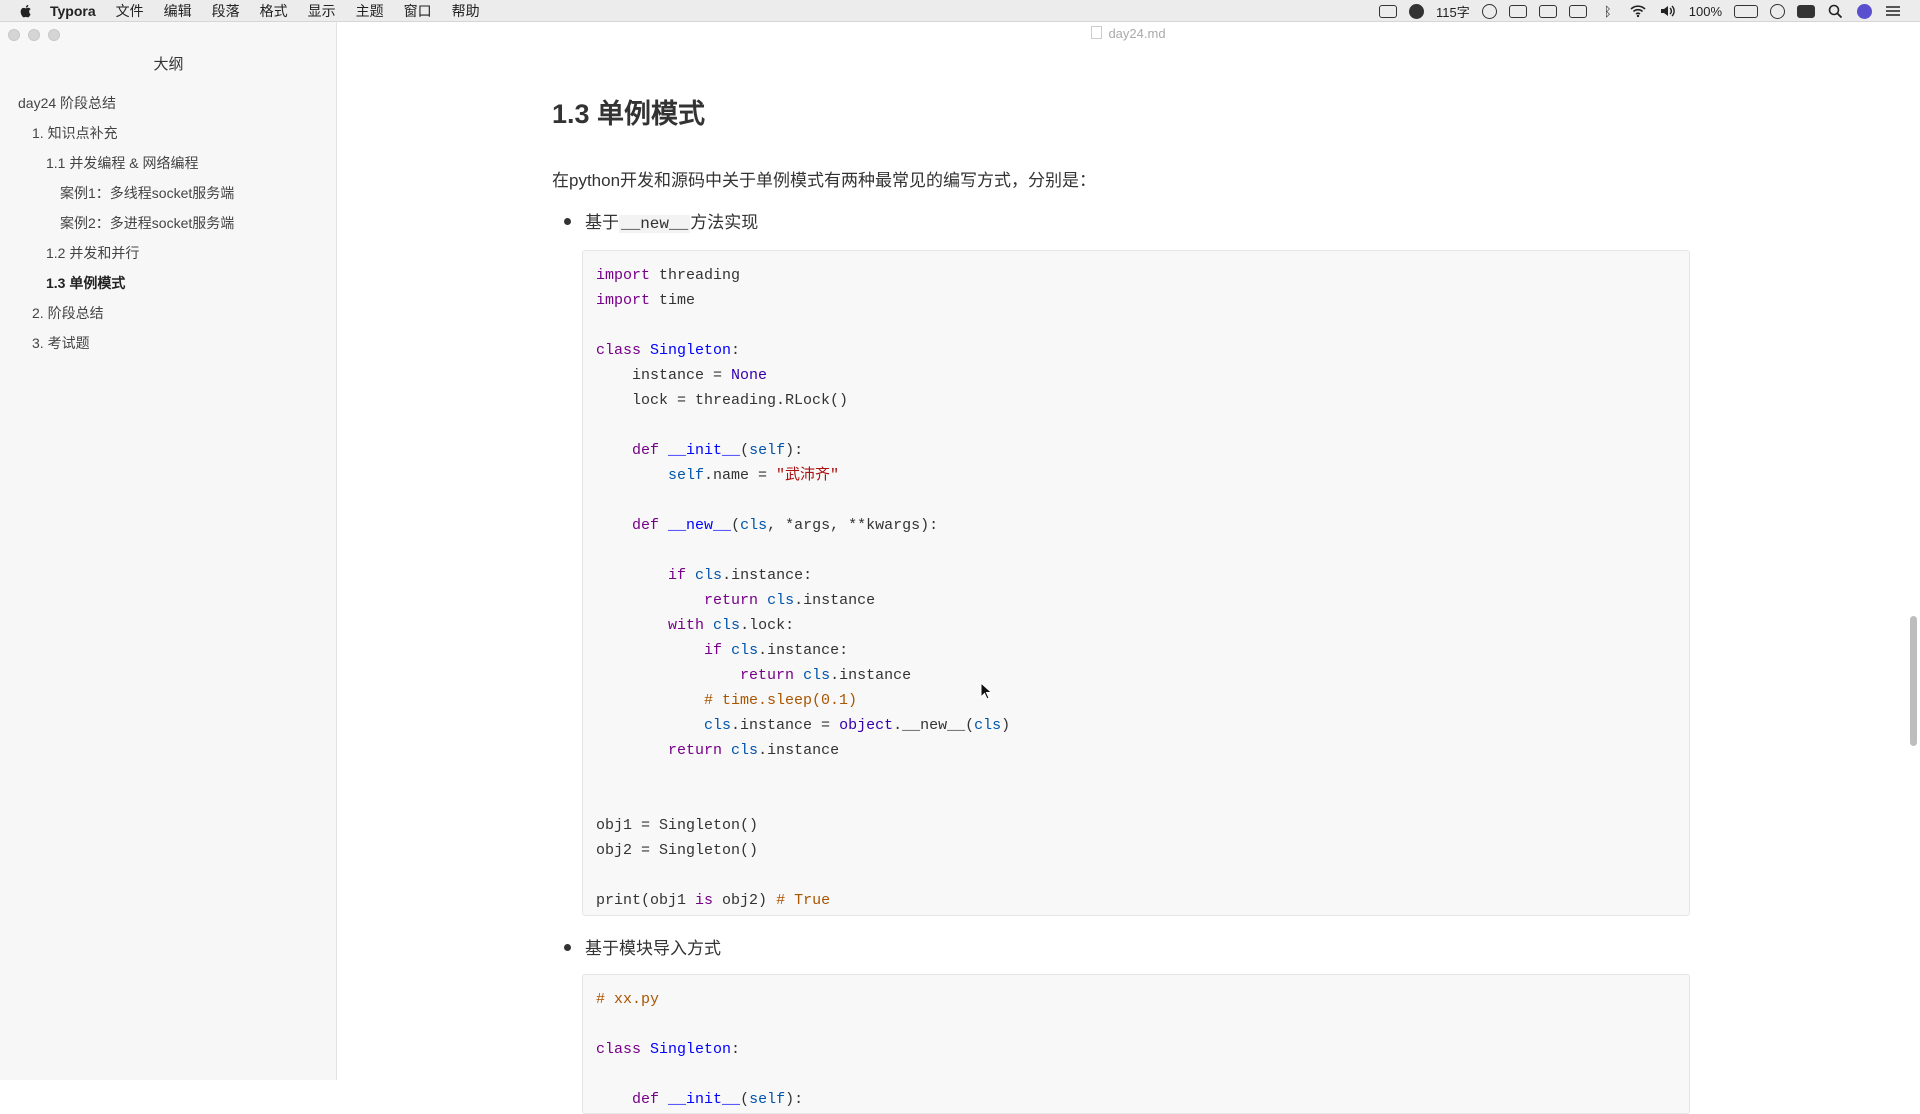 Image resolution: width=1920 pixels, height=1114 pixels. Describe the element at coordinates (726, 700) in the screenshot. I see `code-line: # time.sleep(0.1)` at that location.